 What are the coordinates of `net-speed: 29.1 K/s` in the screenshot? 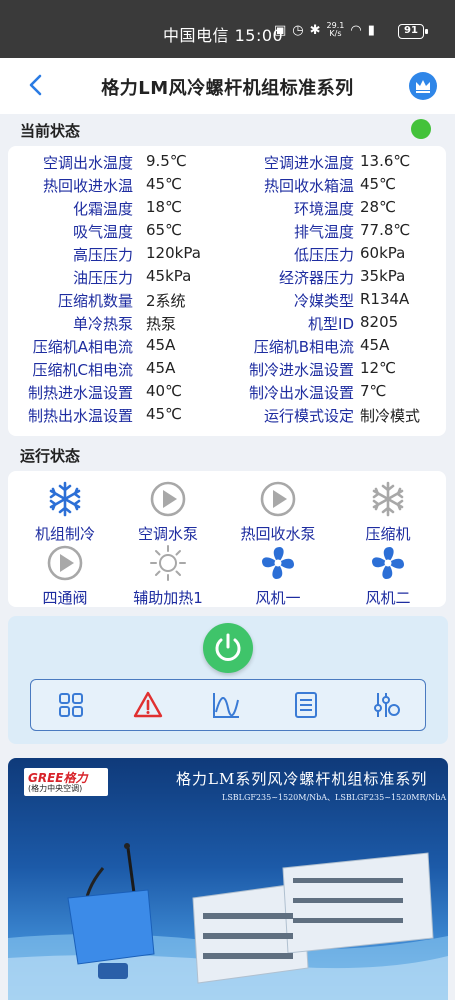 It's located at (336, 30).